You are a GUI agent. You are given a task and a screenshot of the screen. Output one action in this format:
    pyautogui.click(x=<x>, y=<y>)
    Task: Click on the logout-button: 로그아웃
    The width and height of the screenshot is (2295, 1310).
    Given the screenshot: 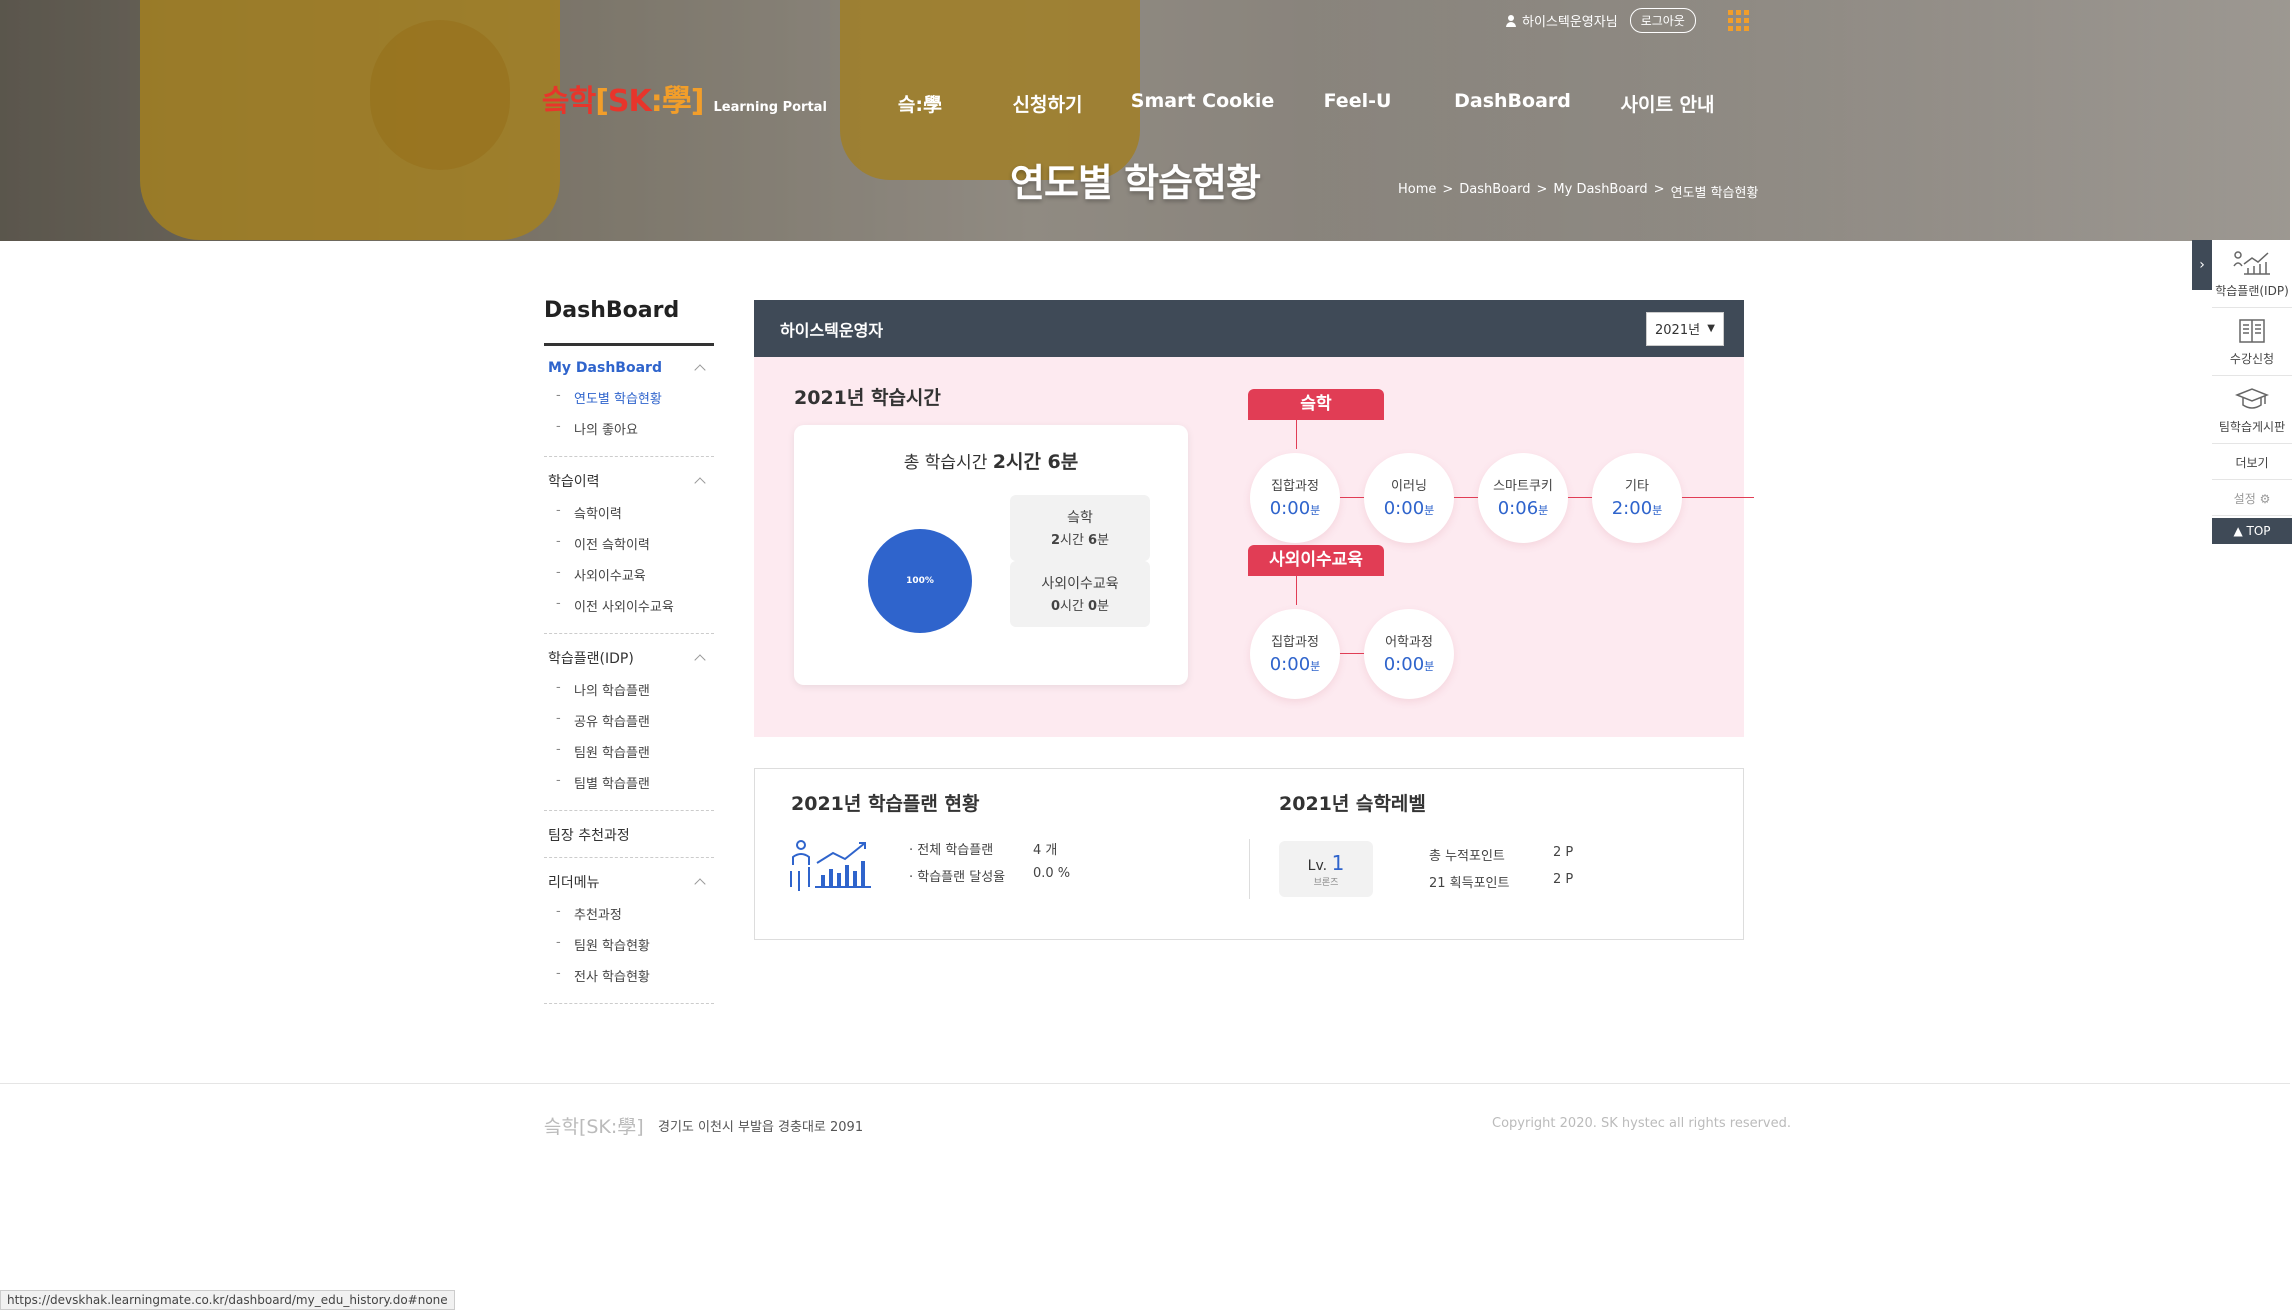 What is the action you would take?
    pyautogui.click(x=1662, y=20)
    